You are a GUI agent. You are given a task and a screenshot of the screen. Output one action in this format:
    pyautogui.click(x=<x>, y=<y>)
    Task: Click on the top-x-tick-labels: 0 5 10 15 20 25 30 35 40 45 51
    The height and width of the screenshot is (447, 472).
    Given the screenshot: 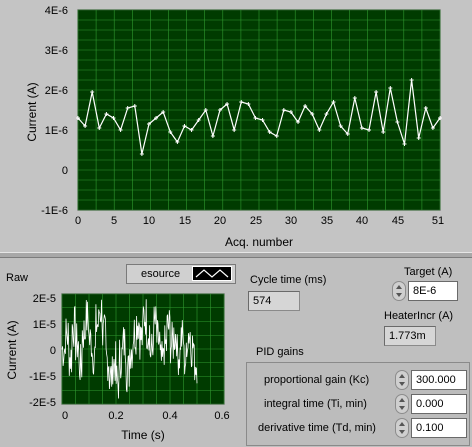 What is the action you would take?
    pyautogui.click(x=259, y=221)
    